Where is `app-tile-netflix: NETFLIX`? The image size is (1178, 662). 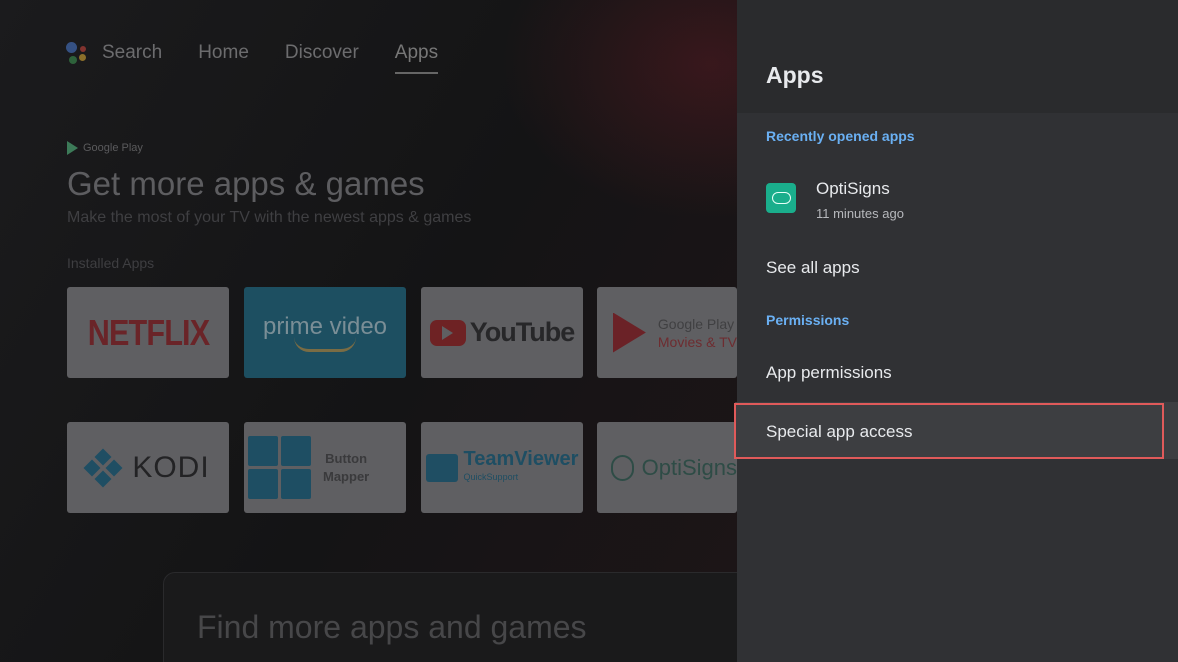 app-tile-netflix: NETFLIX is located at coordinates (148, 332).